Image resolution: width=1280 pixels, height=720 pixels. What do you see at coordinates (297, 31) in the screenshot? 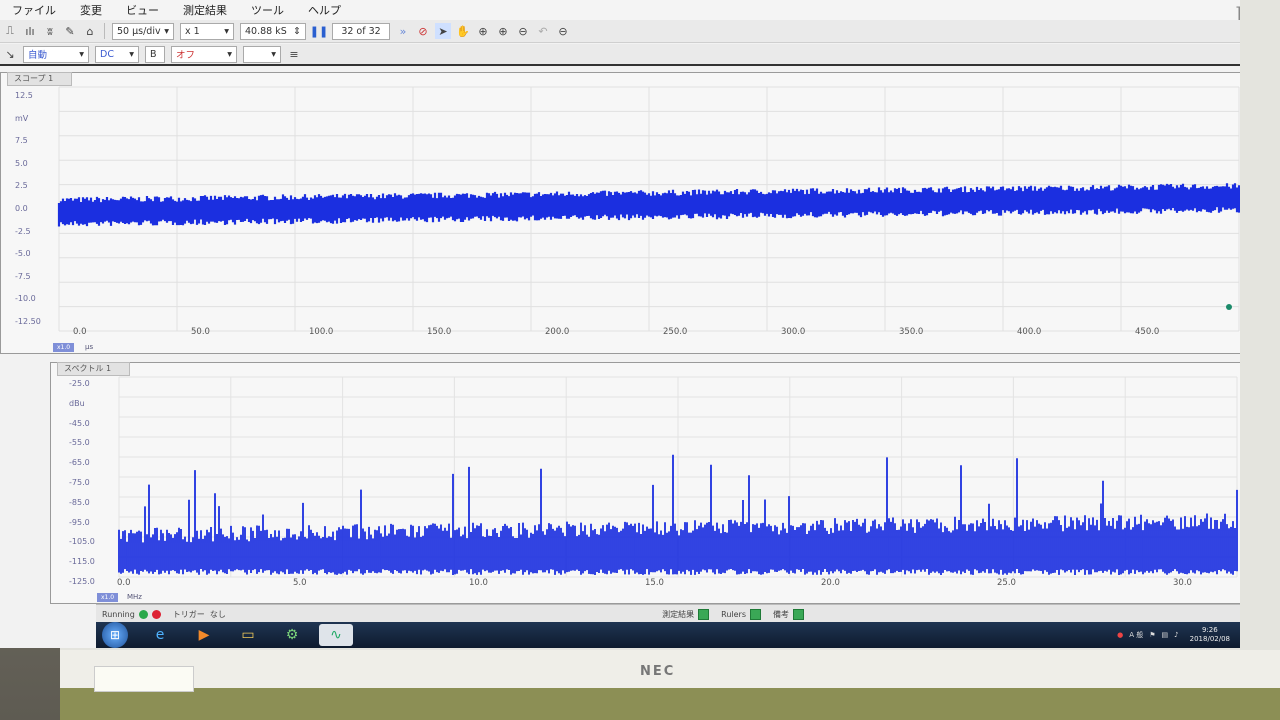
I see `stepper-icon: ⇕` at bounding box center [297, 31].